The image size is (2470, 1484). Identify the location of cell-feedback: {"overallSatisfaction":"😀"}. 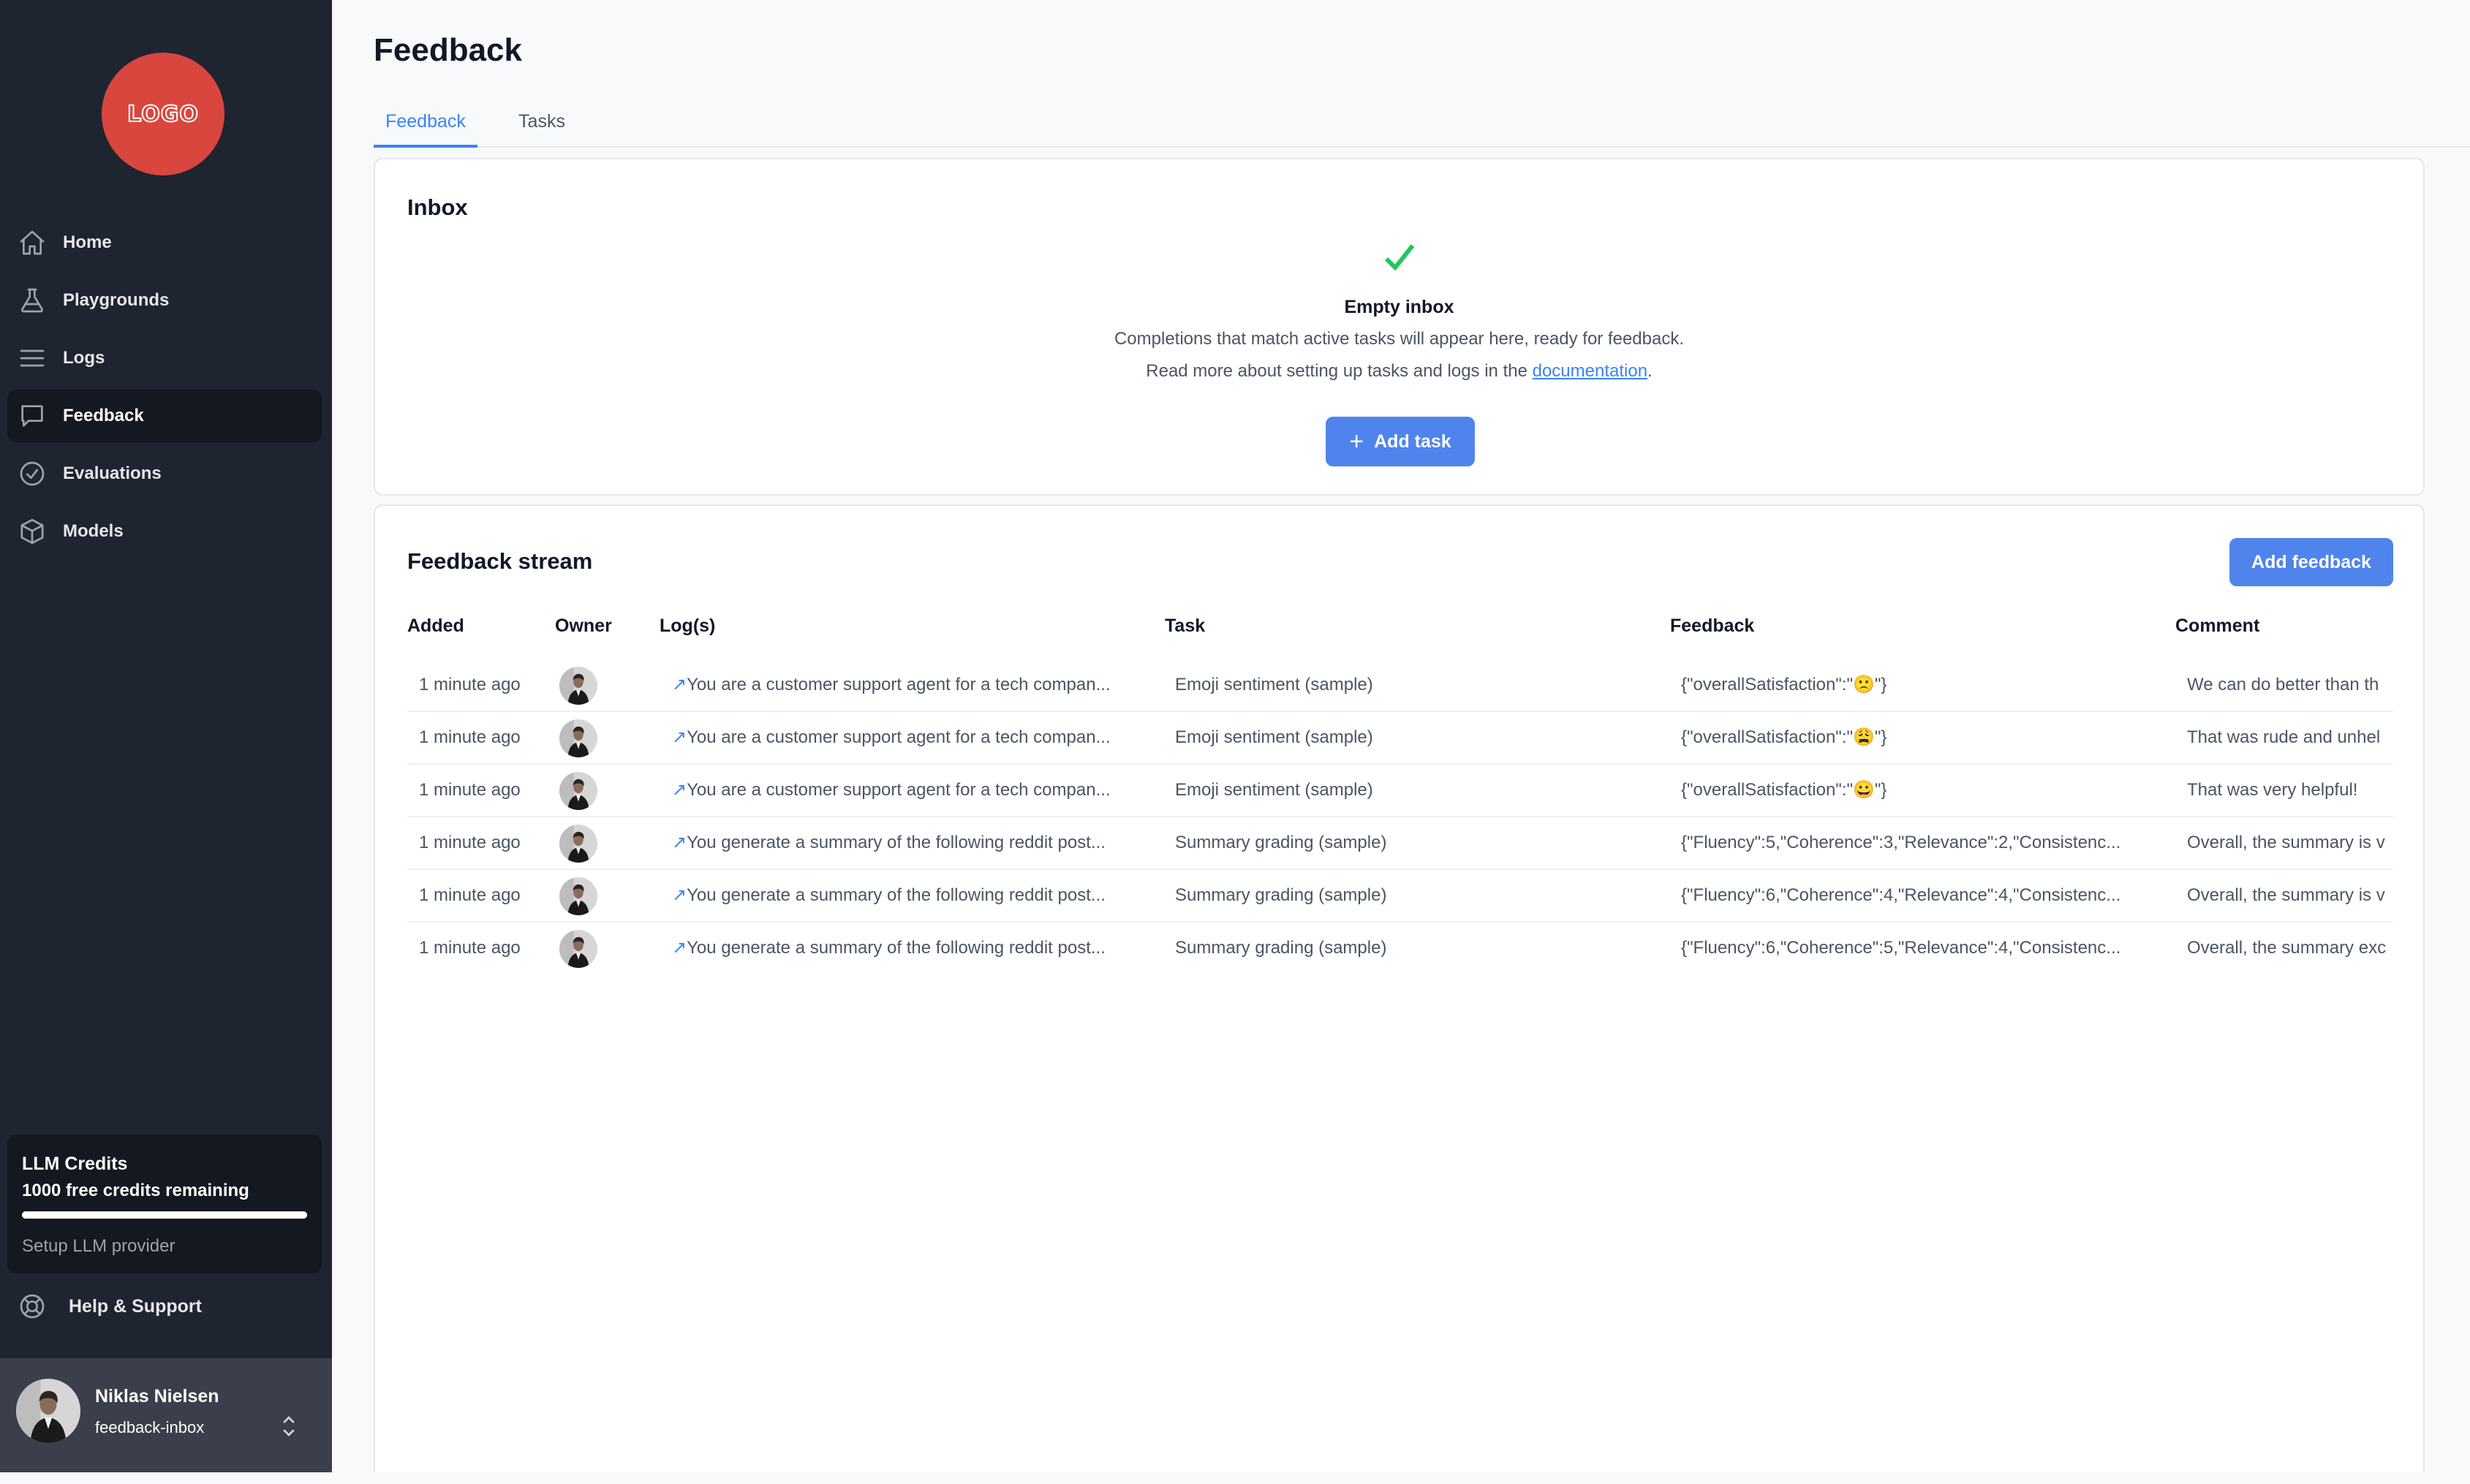
(1784, 790).